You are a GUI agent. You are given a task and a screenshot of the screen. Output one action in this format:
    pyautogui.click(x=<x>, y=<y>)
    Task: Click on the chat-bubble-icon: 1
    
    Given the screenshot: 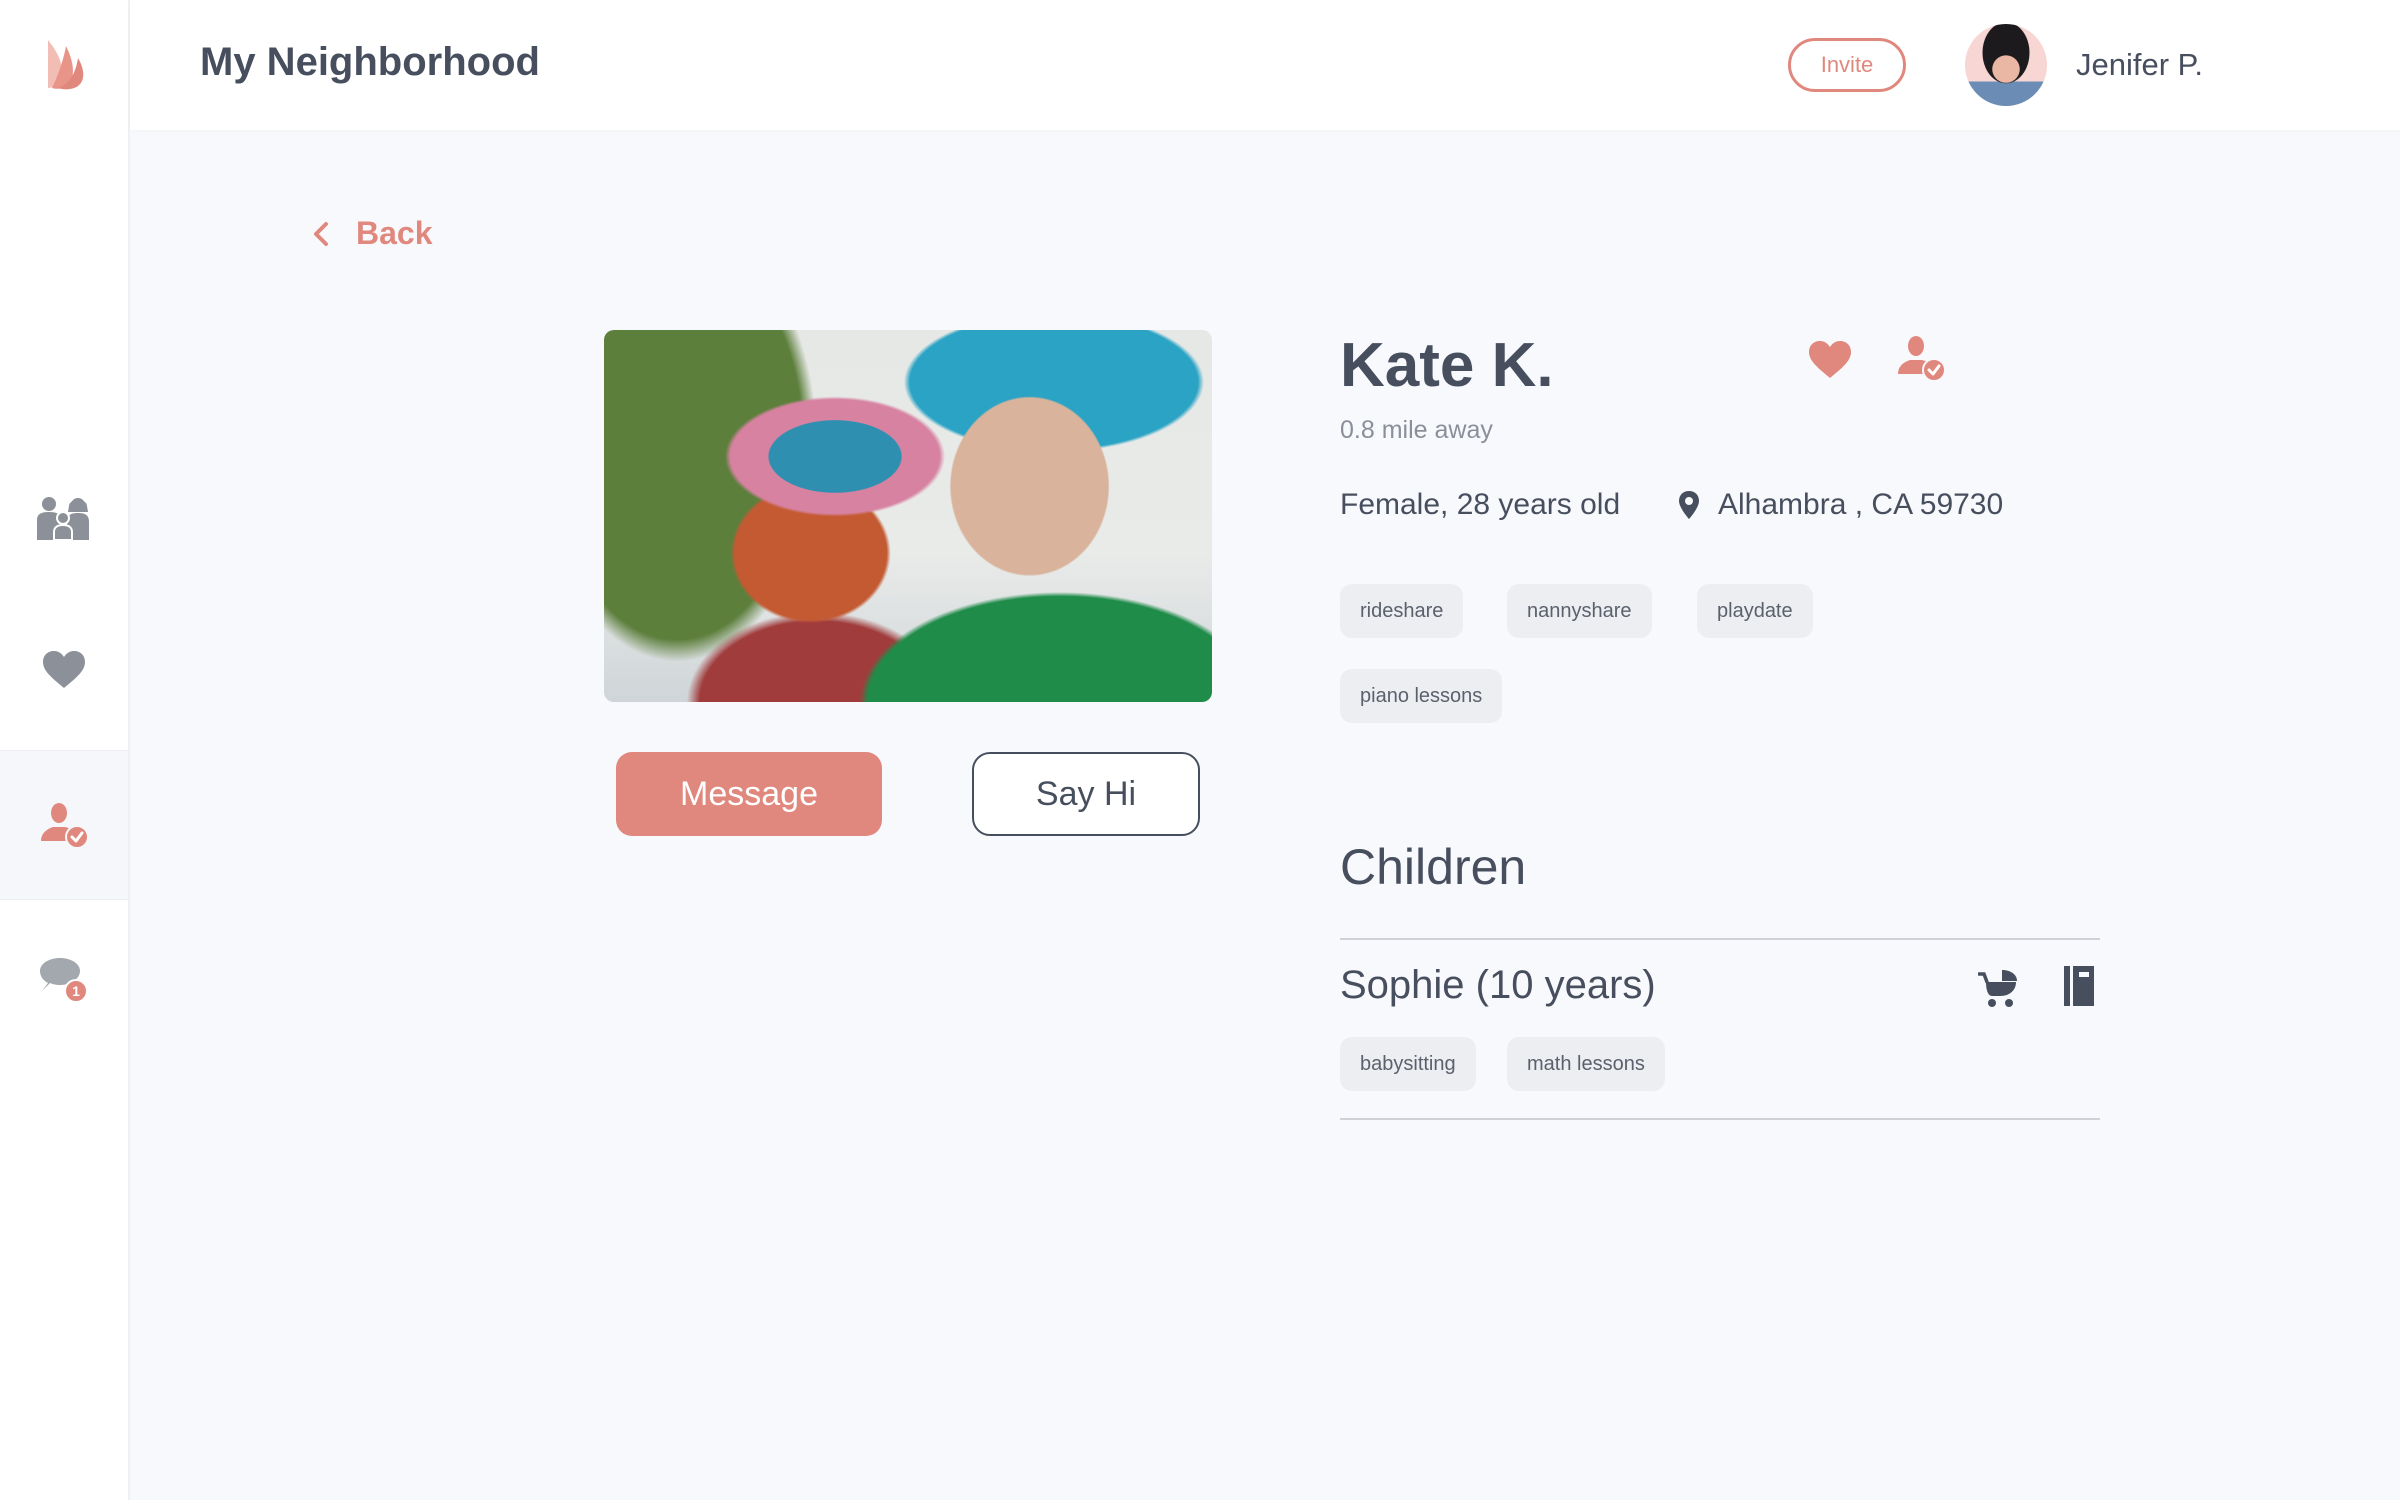 What is the action you would take?
    pyautogui.click(x=64, y=980)
    